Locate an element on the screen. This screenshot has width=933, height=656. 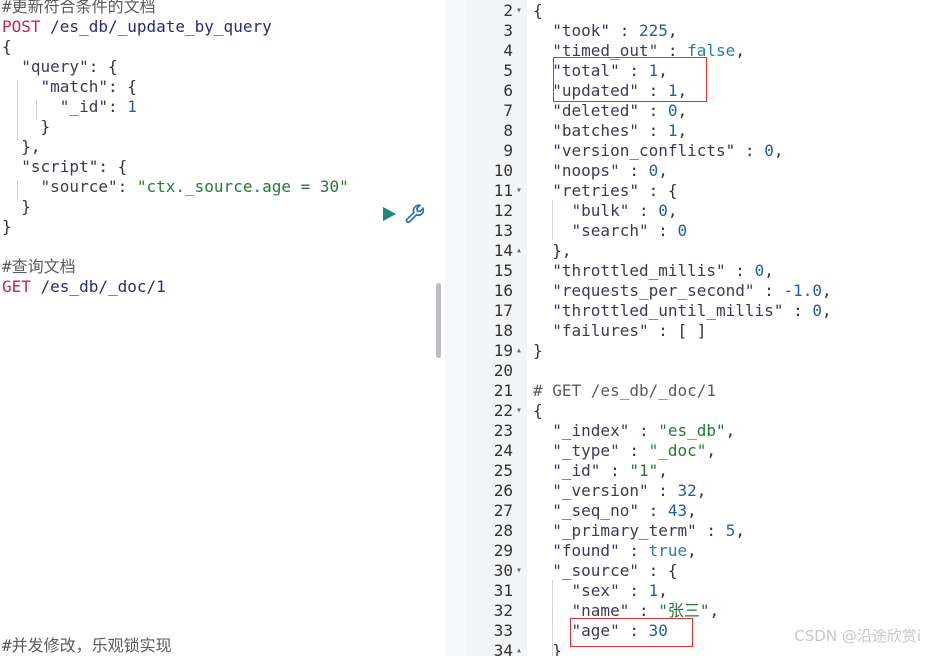
line-number: 5 is located at coordinates (508, 70).